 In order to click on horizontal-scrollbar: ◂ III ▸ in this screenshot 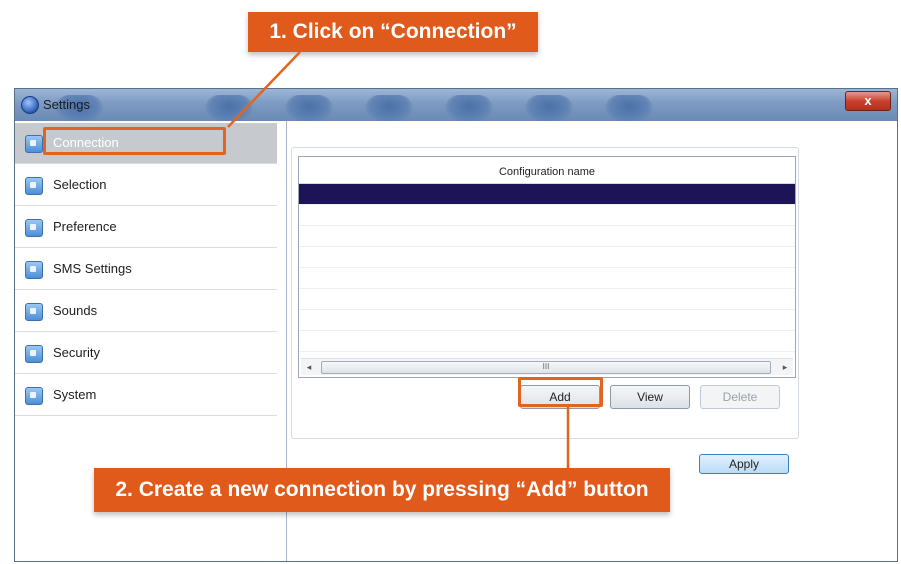, I will do `click(547, 366)`.